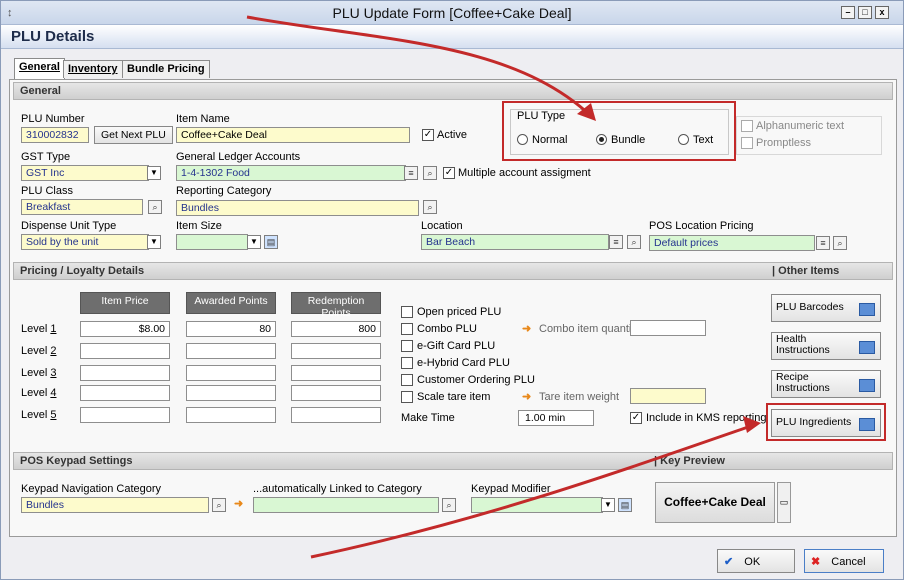 The width and height of the screenshot is (904, 581). What do you see at coordinates (419, 66) in the screenshot?
I see `annotation-arrow-top` at bounding box center [419, 66].